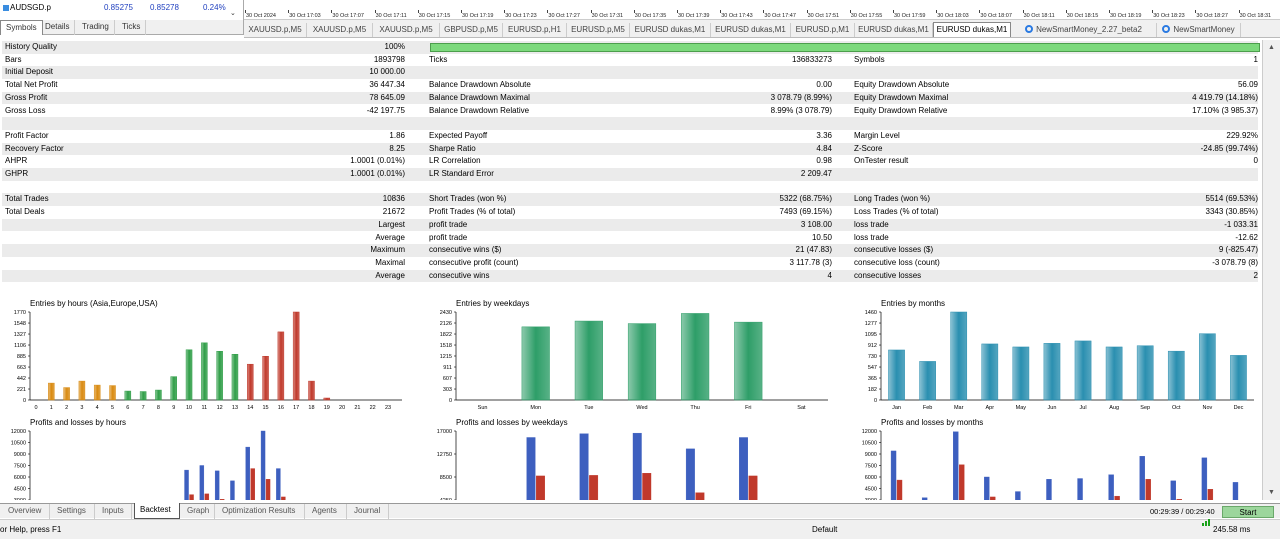  What do you see at coordinates (387, 85) in the screenshot?
I see `stat-value: 36 447.34` at bounding box center [387, 85].